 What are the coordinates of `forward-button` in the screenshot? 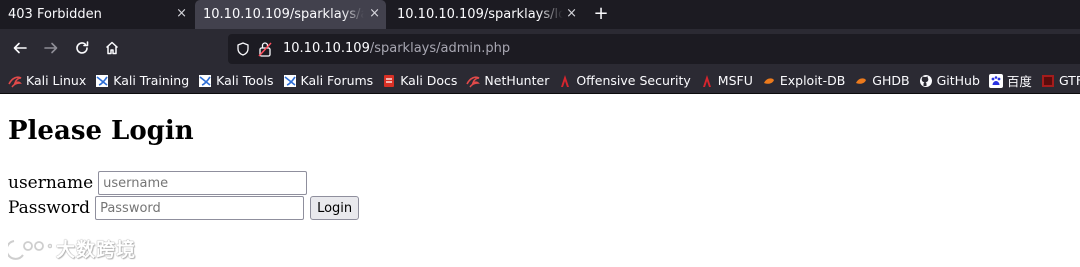 It's located at (51, 48).